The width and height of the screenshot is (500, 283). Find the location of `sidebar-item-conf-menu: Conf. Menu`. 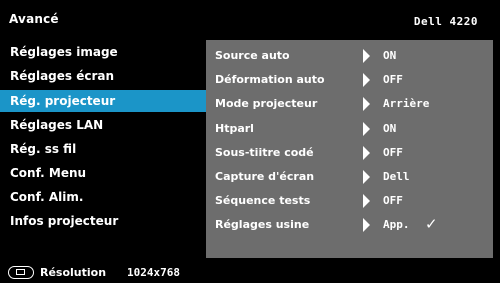

sidebar-item-conf-menu: Conf. Menu is located at coordinates (103, 173).